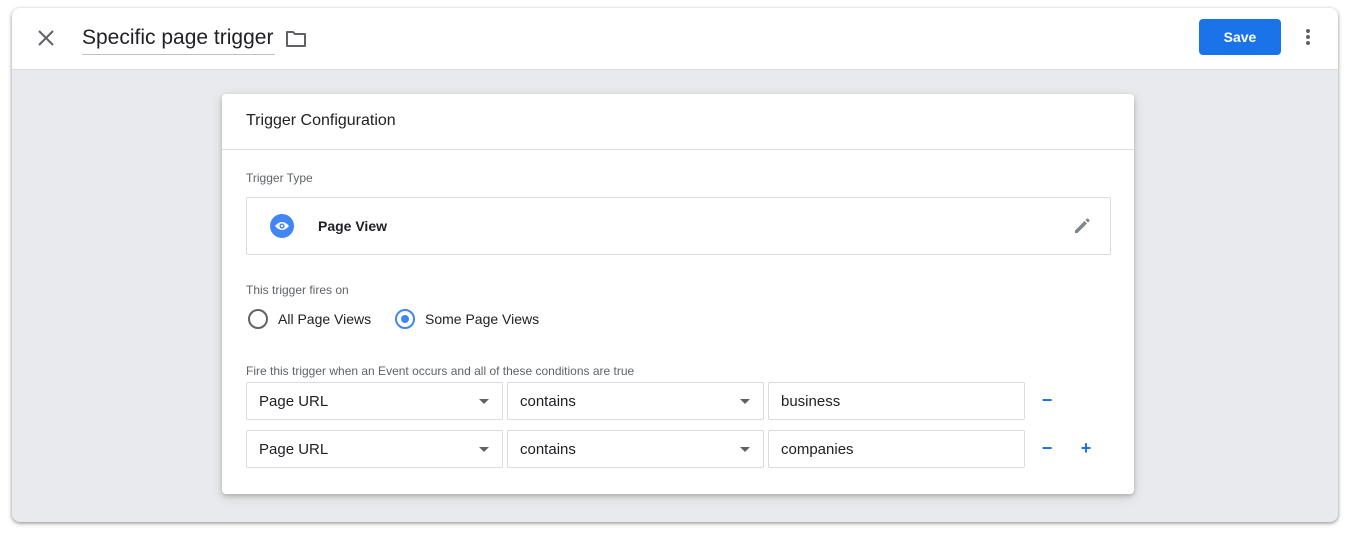  I want to click on add-condition-button: +, so click(1086, 449).